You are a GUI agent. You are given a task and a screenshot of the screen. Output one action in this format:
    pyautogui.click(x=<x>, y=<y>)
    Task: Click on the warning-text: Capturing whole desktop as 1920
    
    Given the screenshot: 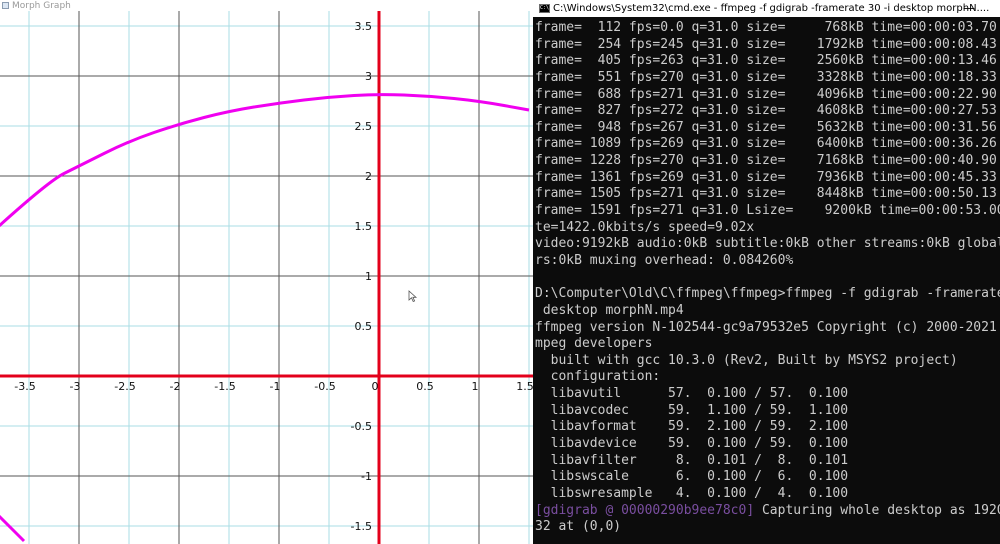 What is the action you would take?
    pyautogui.click(x=877, y=510)
    